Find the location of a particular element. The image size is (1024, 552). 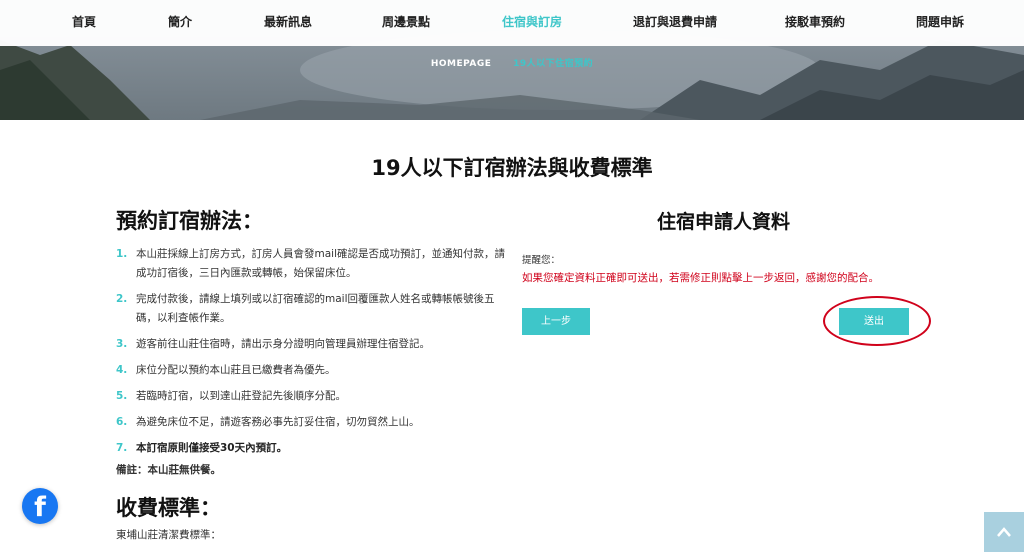

booking-rules-heading: 預約訂宿辦法： is located at coordinates (189, 221).